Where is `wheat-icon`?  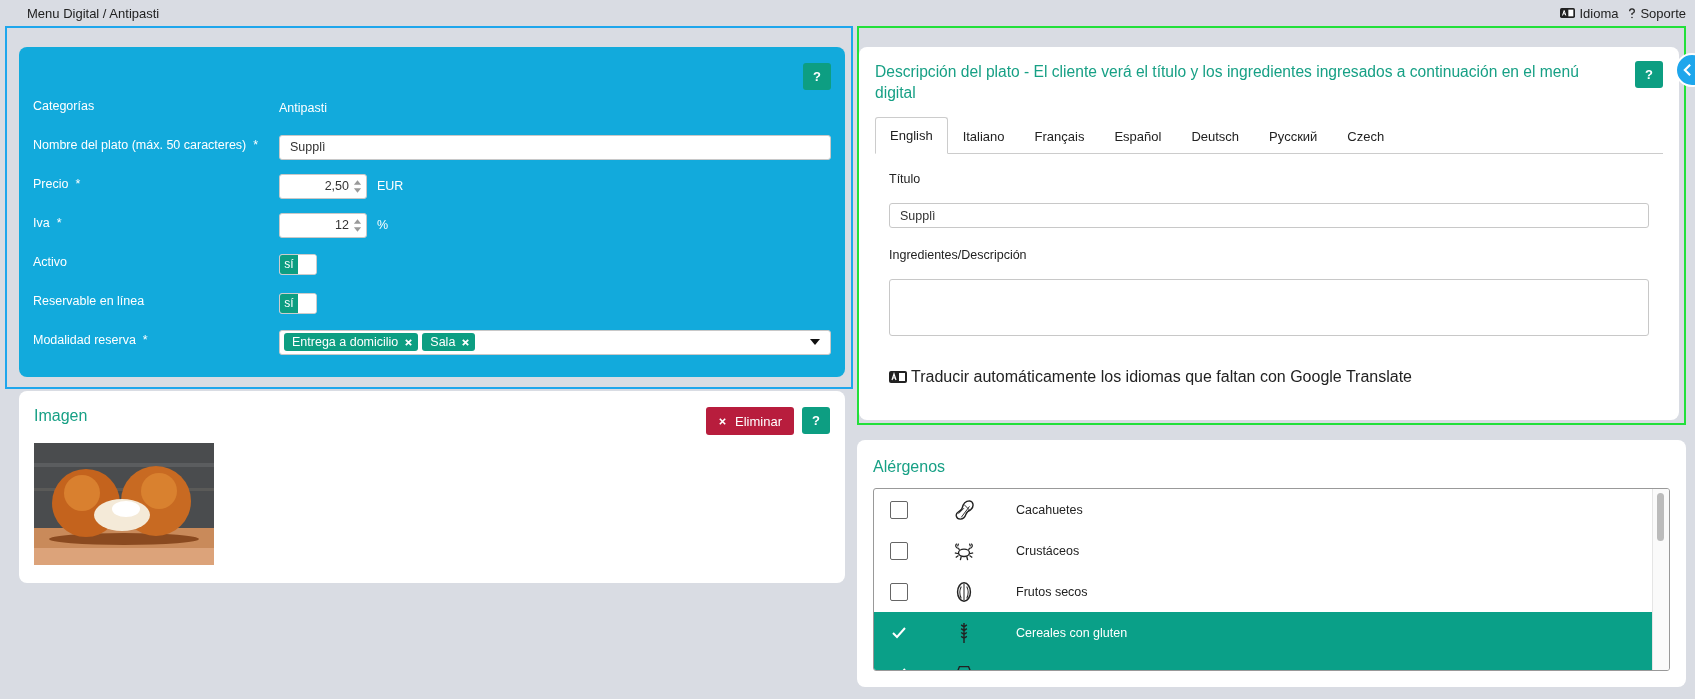
wheat-icon is located at coordinates (964, 632).